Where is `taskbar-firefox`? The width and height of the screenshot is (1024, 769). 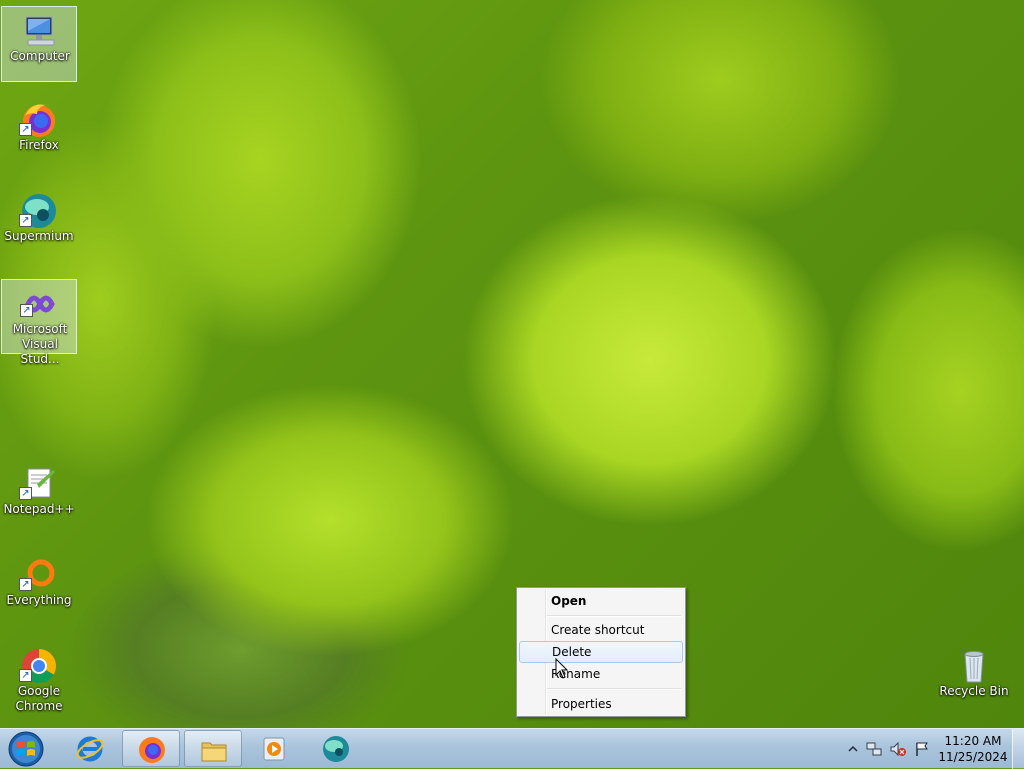
taskbar-firefox is located at coordinates (151, 748).